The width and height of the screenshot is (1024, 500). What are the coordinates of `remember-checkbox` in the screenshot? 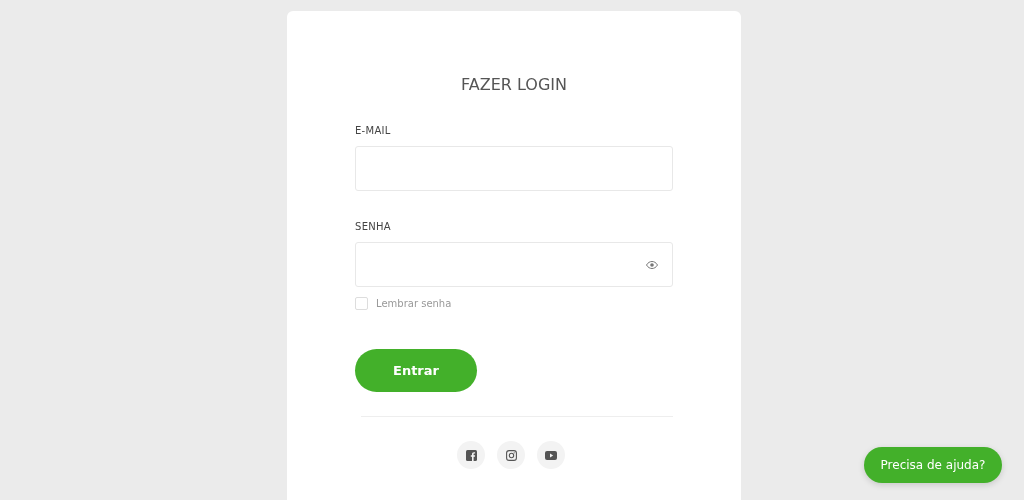 It's located at (361, 303).